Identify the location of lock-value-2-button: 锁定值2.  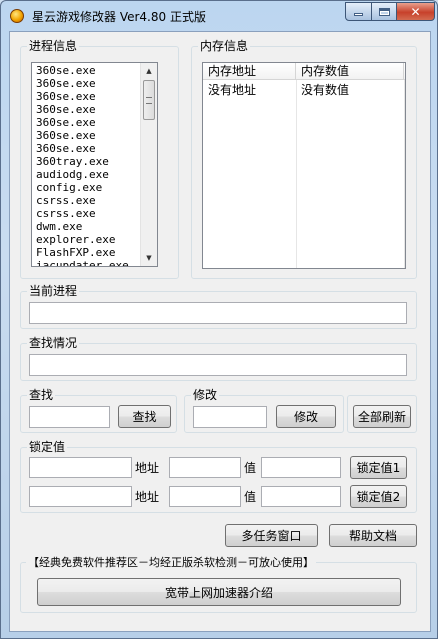
(378, 496).